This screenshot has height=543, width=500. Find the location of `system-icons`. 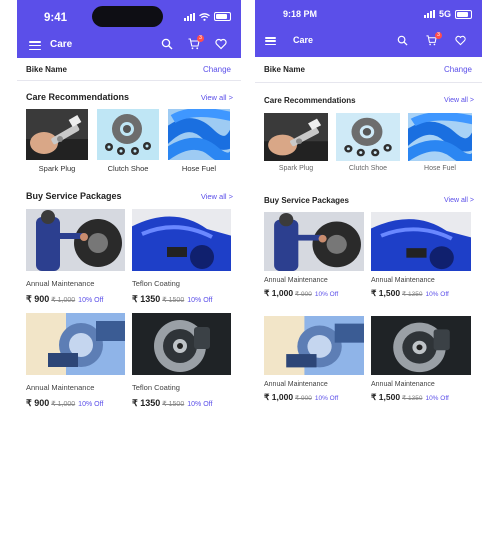

system-icons is located at coordinates (207, 16).